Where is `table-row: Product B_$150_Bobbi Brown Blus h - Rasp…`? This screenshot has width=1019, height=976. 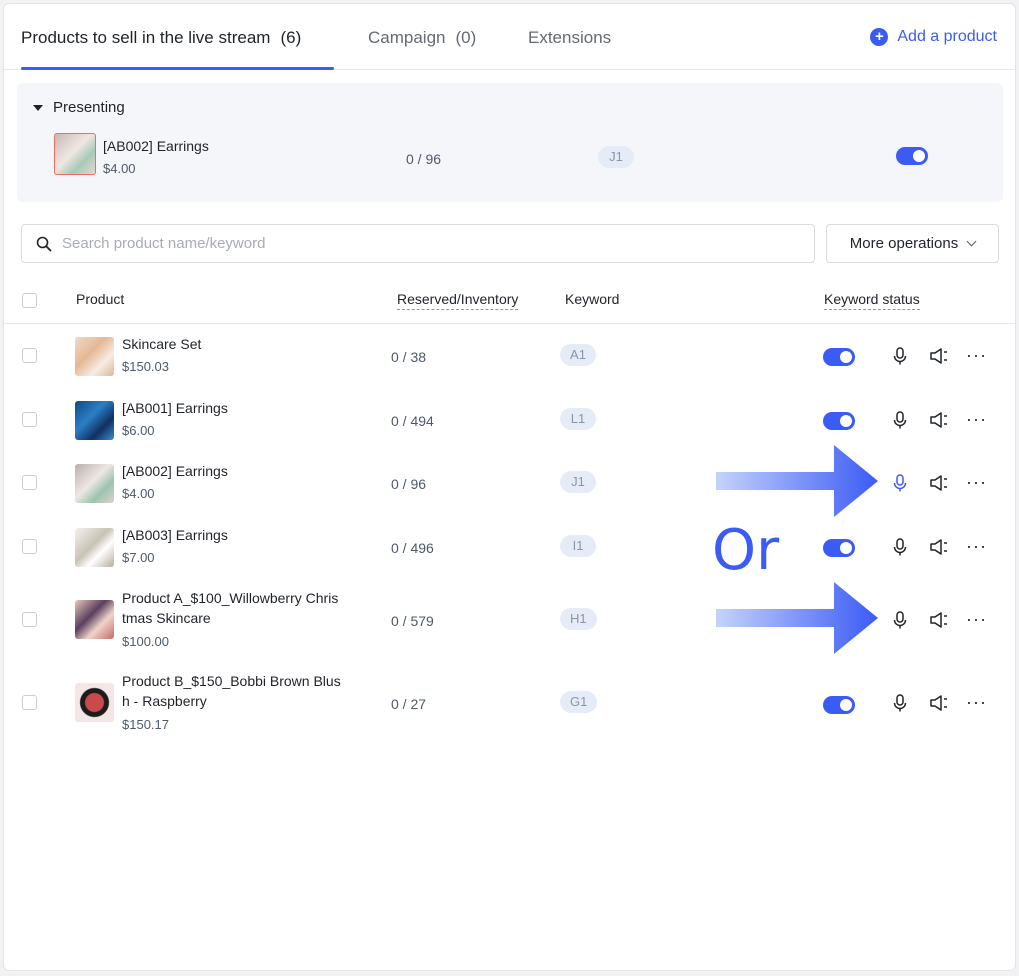 table-row: Product B_$150_Bobbi Brown Blus h - Rasp… is located at coordinates (509, 702).